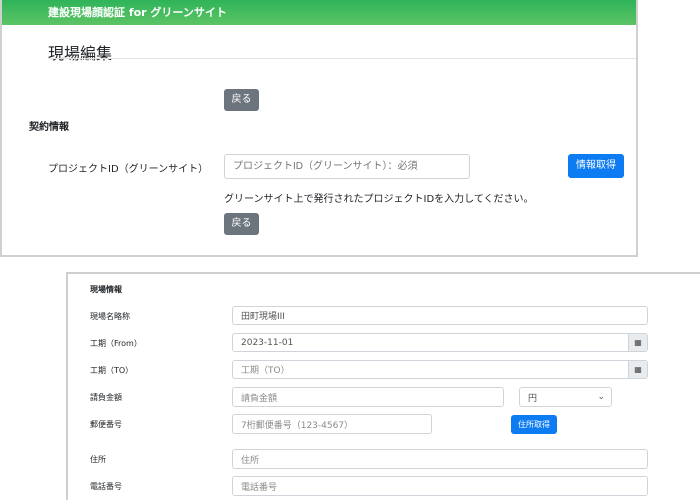  What do you see at coordinates (137, 12) in the screenshot?
I see `app-title: 建設現場顔認証 for グリーンサイト` at bounding box center [137, 12].